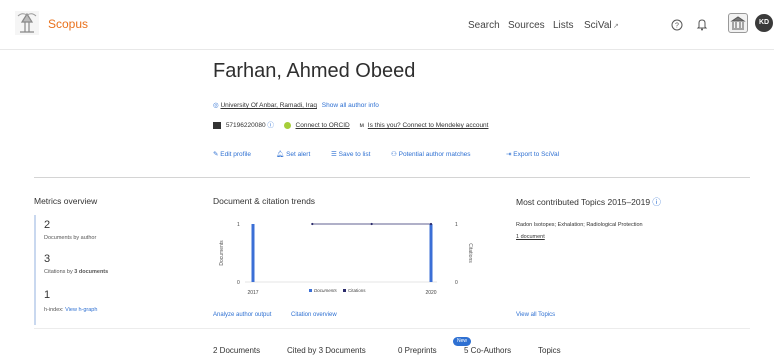 The height and width of the screenshot is (357, 774). Describe the element at coordinates (314, 71) in the screenshot. I see `author-name: Farhan, Ahmed Obeed` at that location.